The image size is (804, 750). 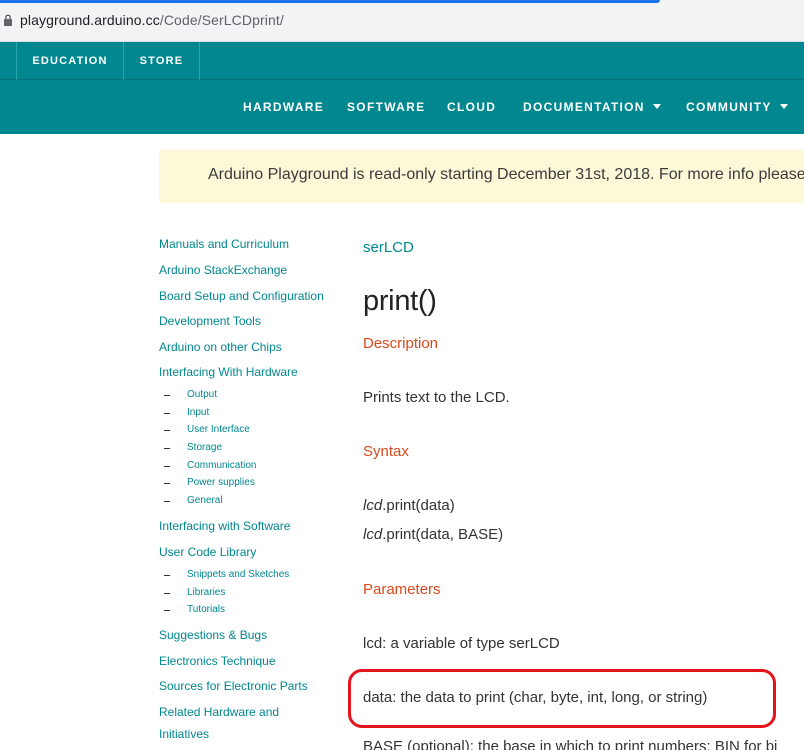 I want to click on sidebar-sub-libraries: Libraries, so click(x=206, y=592).